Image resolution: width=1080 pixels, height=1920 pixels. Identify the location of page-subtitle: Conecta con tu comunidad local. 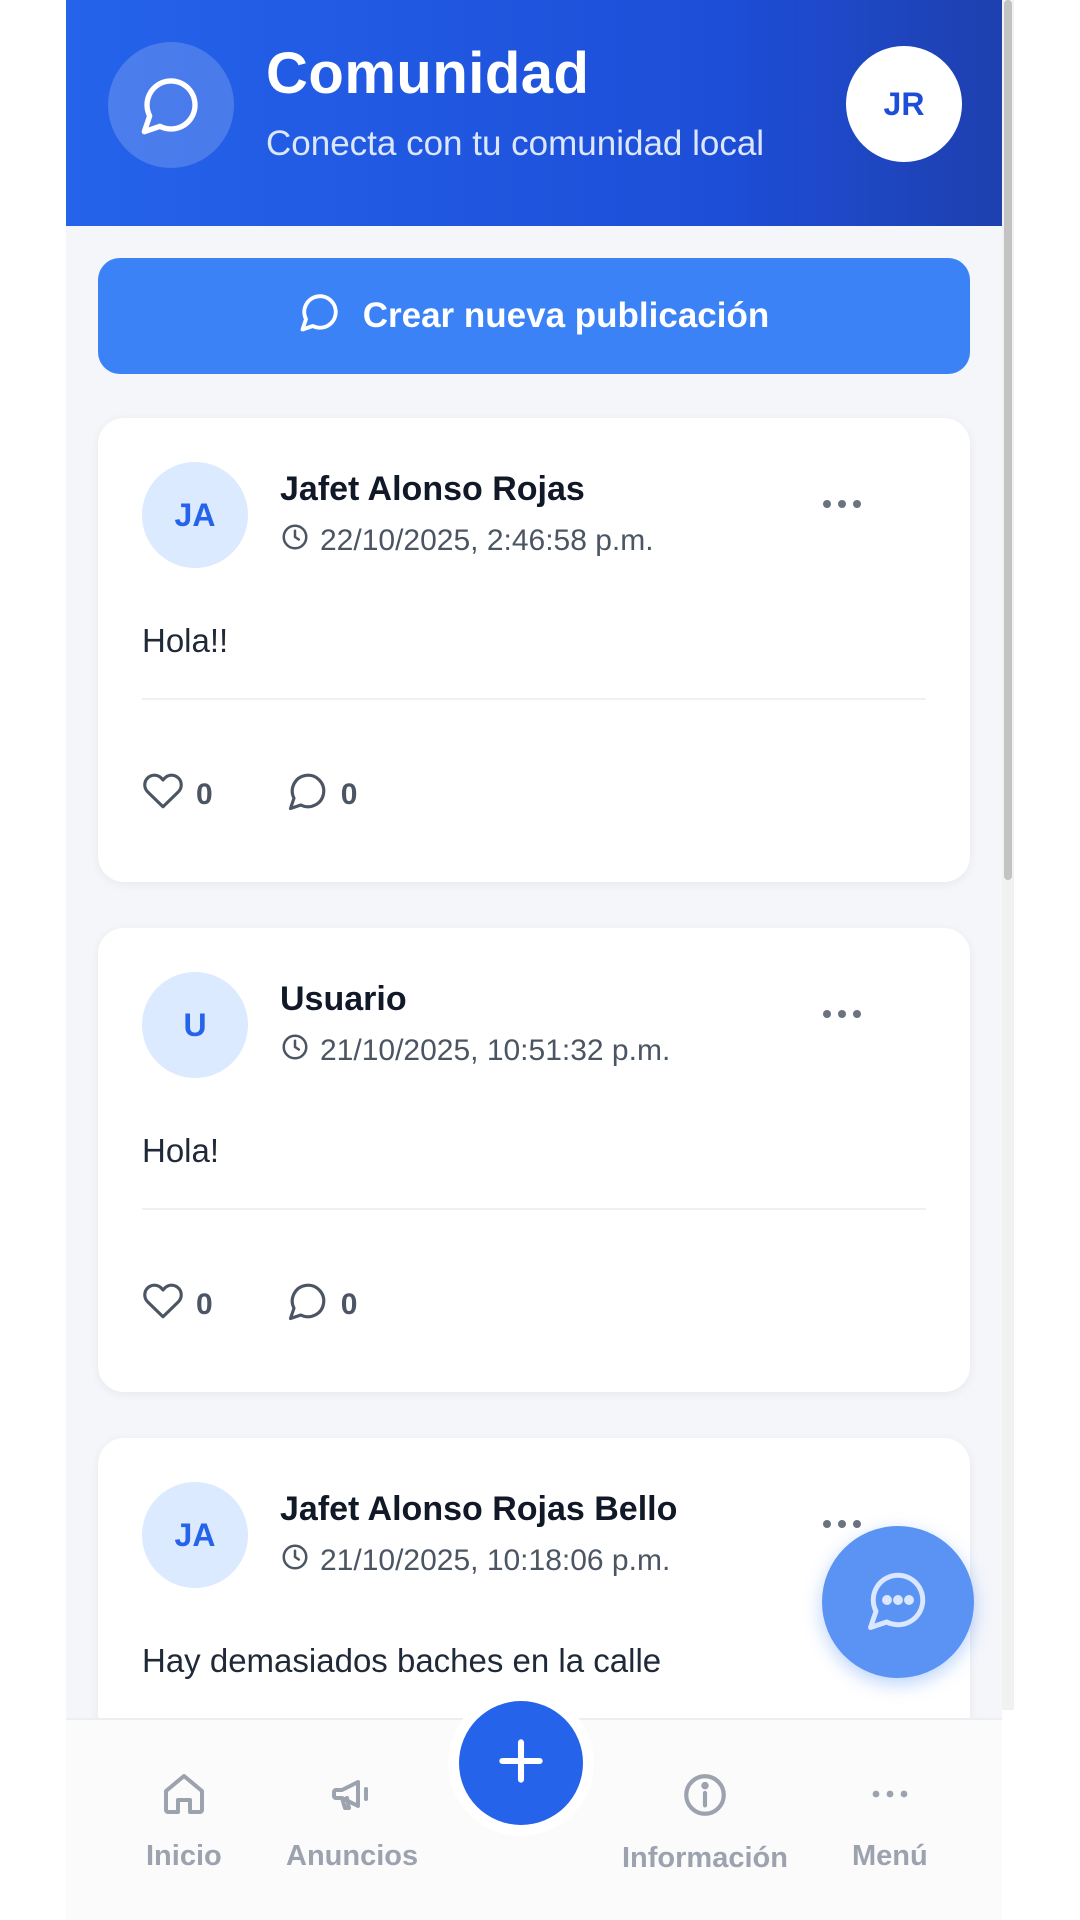
(515, 143).